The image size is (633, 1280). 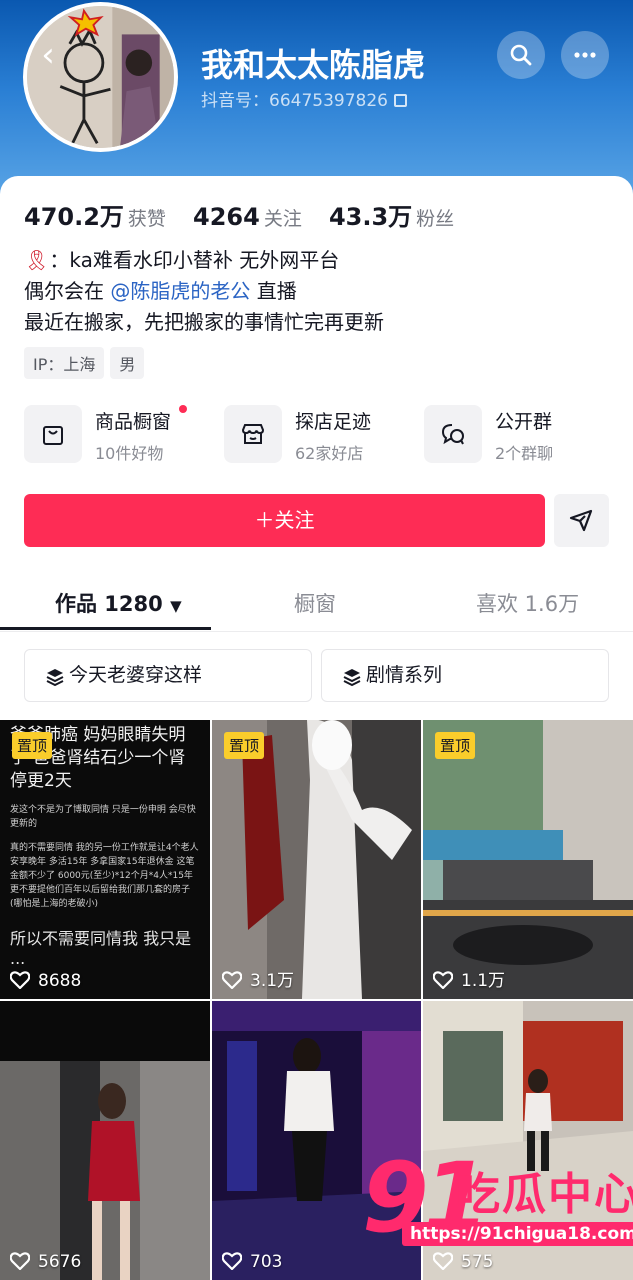 What do you see at coordinates (284, 520) in the screenshot?
I see `follow-button: ＋关注` at bounding box center [284, 520].